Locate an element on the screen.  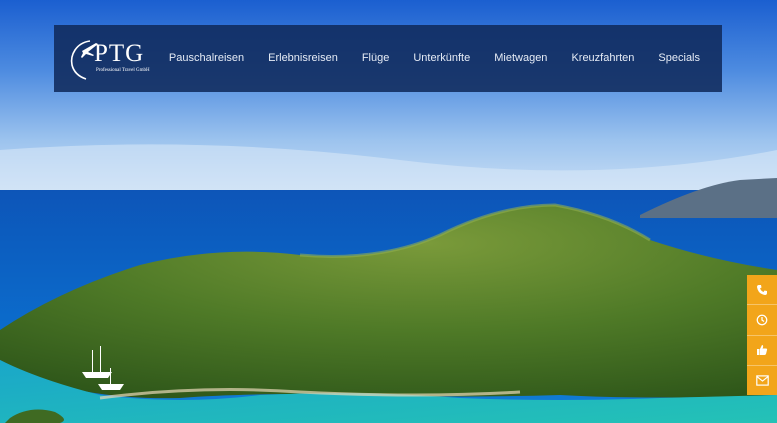
nav-item-specials: Specials is located at coordinates (684, 58).